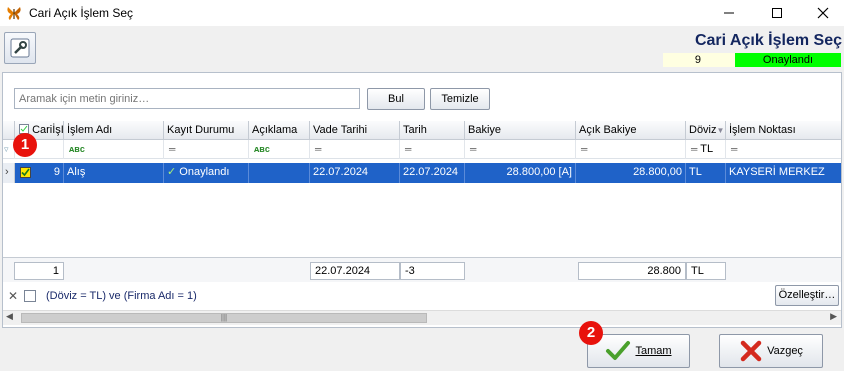 Image resolution: width=844 pixels, height=371 pixels. Describe the element at coordinates (206, 149) in the screenshot. I see `filter-cell-kayit-durumu: ═` at that location.